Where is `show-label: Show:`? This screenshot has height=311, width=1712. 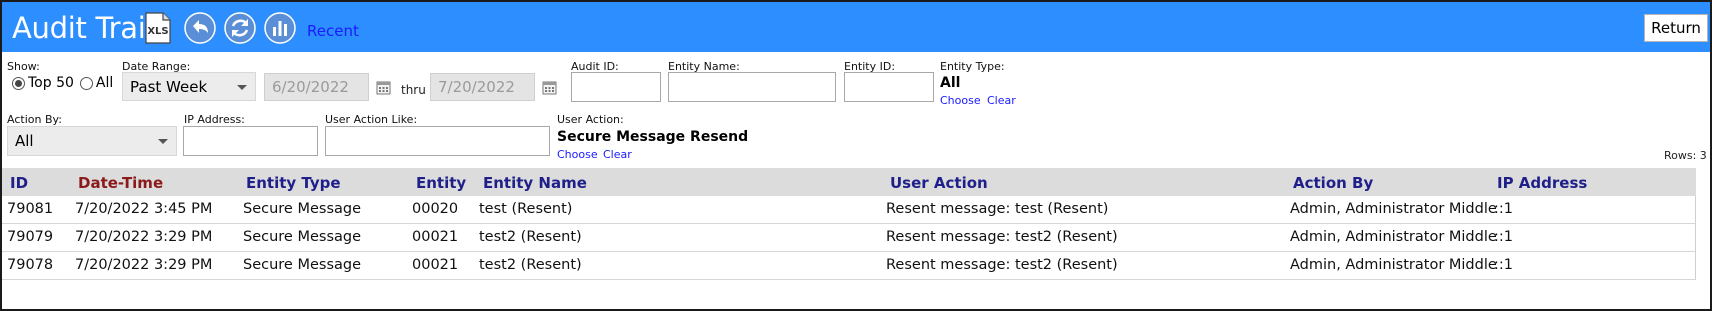 show-label: Show: is located at coordinates (23, 66).